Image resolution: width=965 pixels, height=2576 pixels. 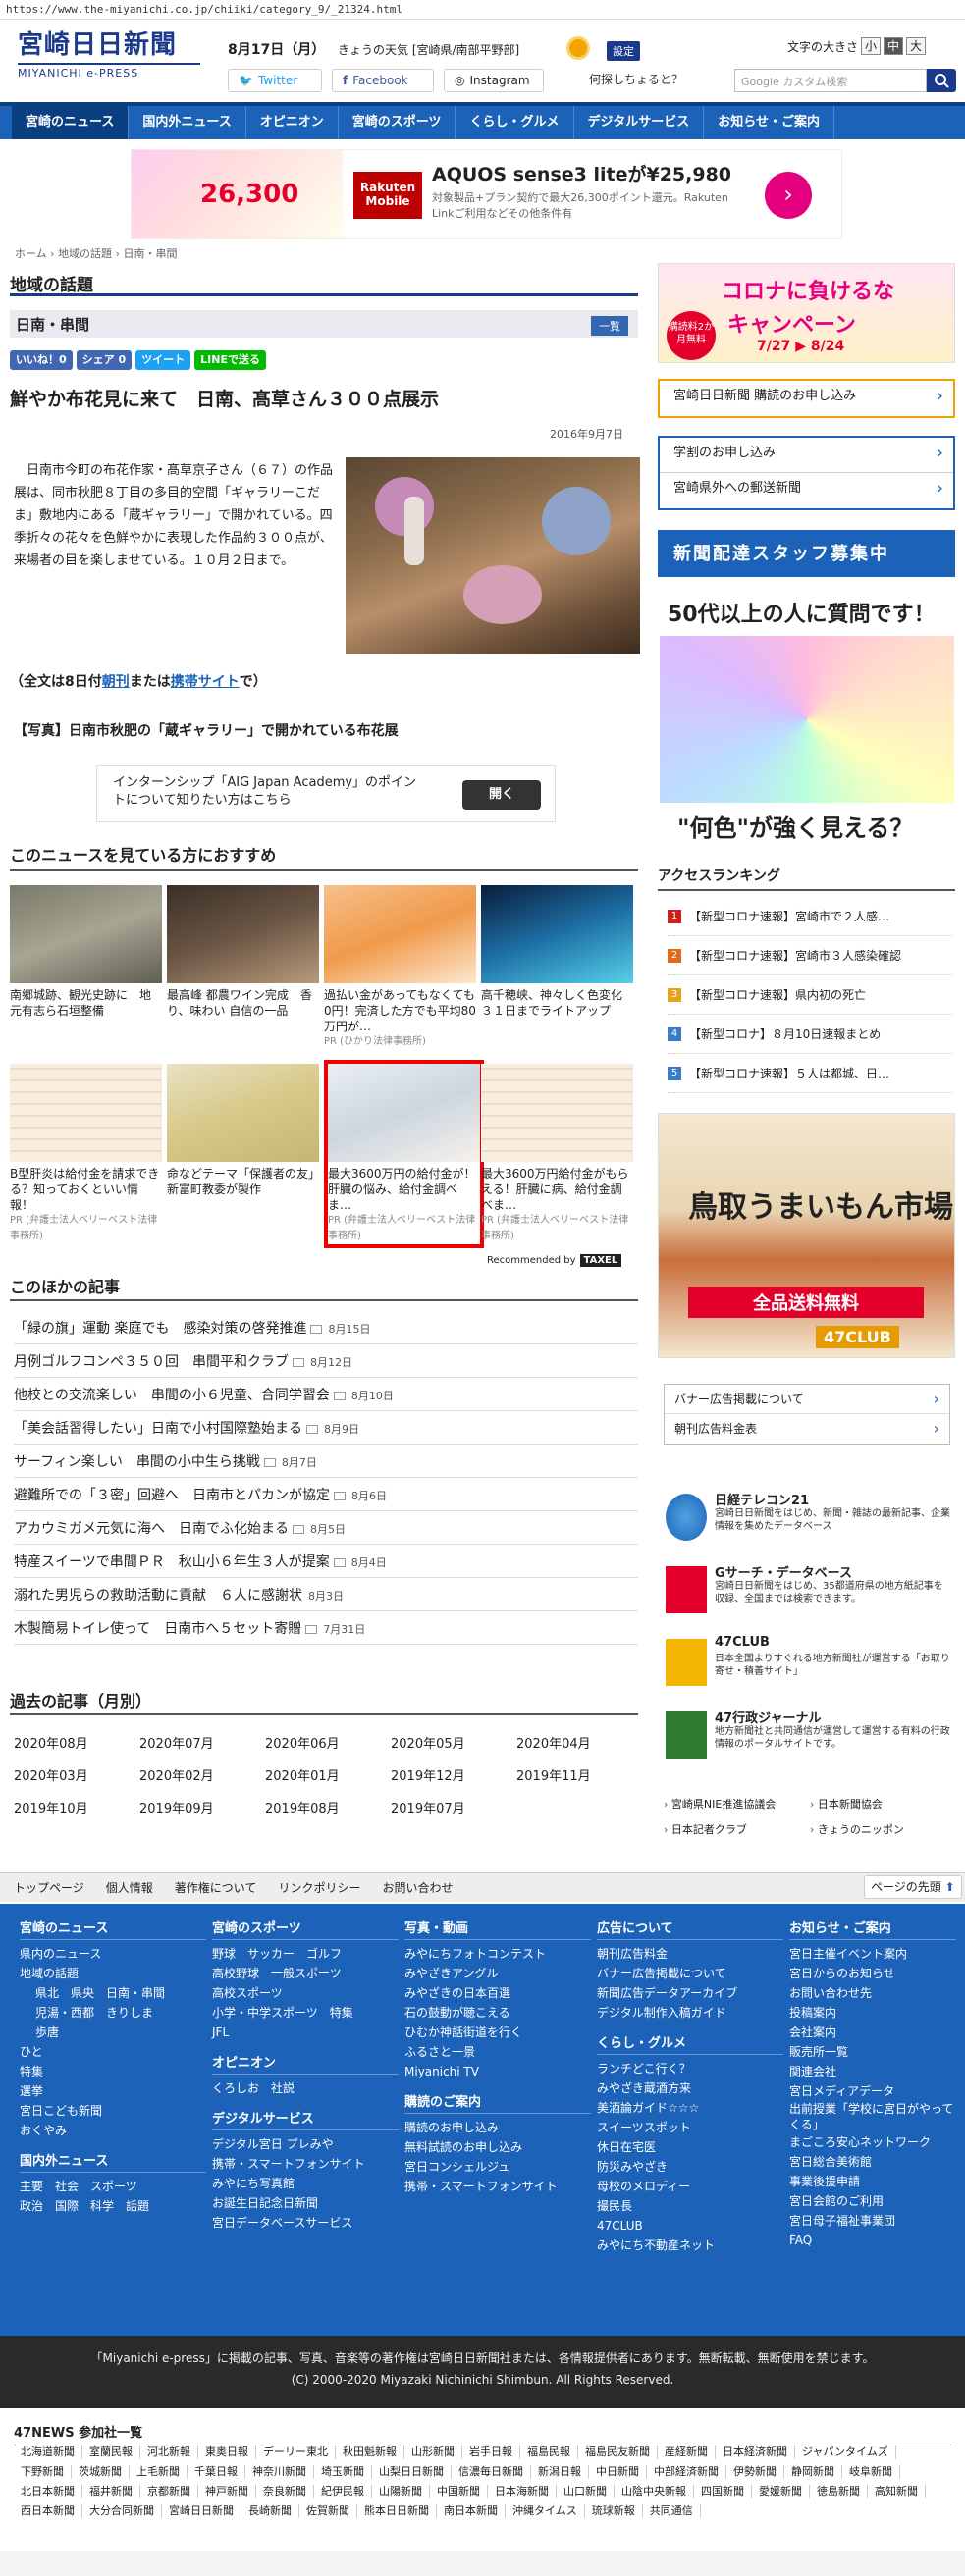 I want to click on ad-rate-link: 朝刊広告料金表, so click(x=807, y=1429).